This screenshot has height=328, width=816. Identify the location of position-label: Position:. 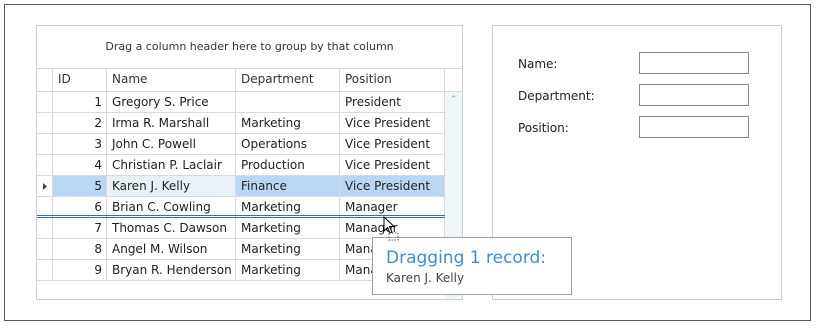
(543, 128).